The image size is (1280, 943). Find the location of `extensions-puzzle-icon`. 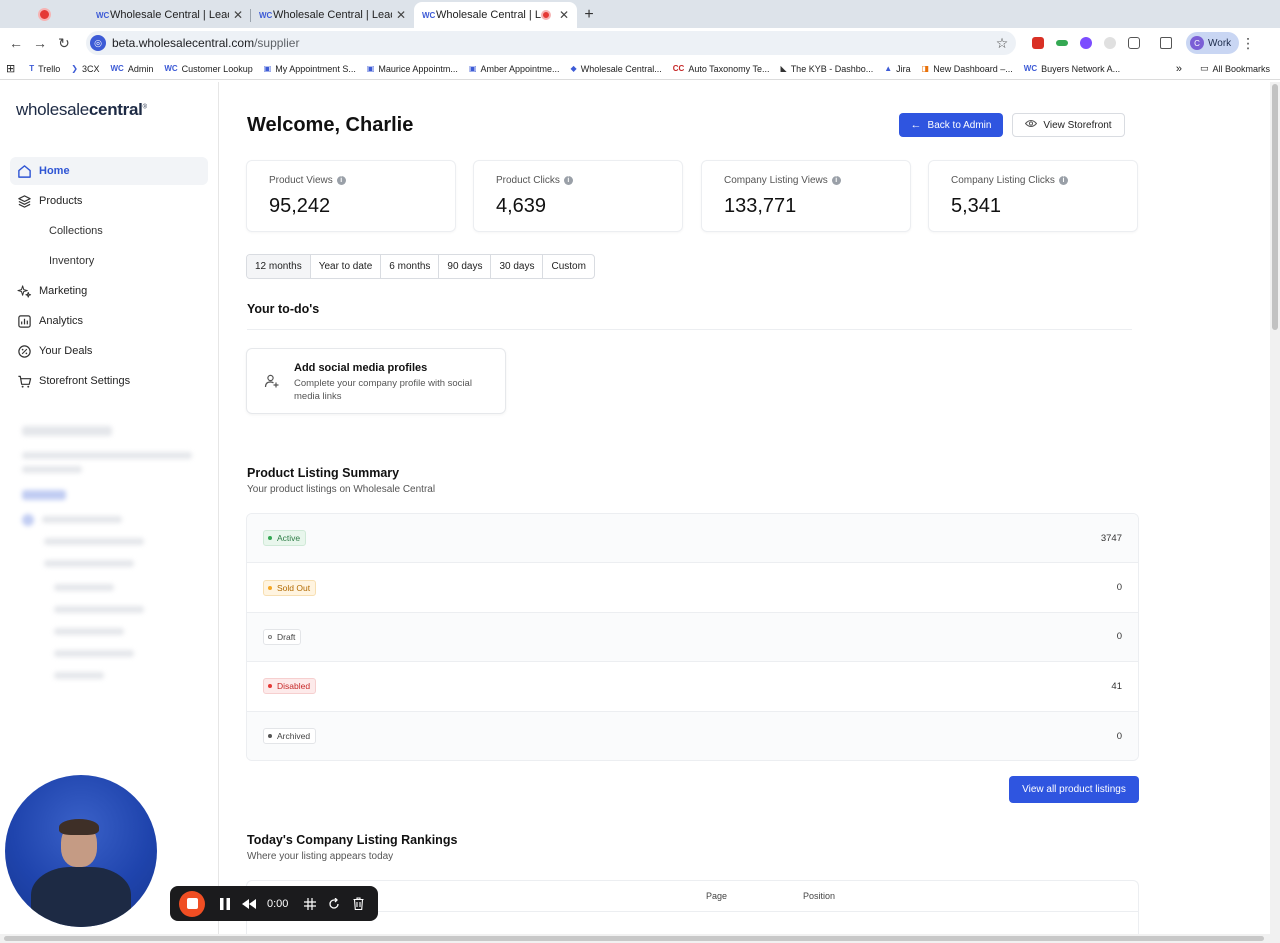

extensions-puzzle-icon is located at coordinates (1134, 43).